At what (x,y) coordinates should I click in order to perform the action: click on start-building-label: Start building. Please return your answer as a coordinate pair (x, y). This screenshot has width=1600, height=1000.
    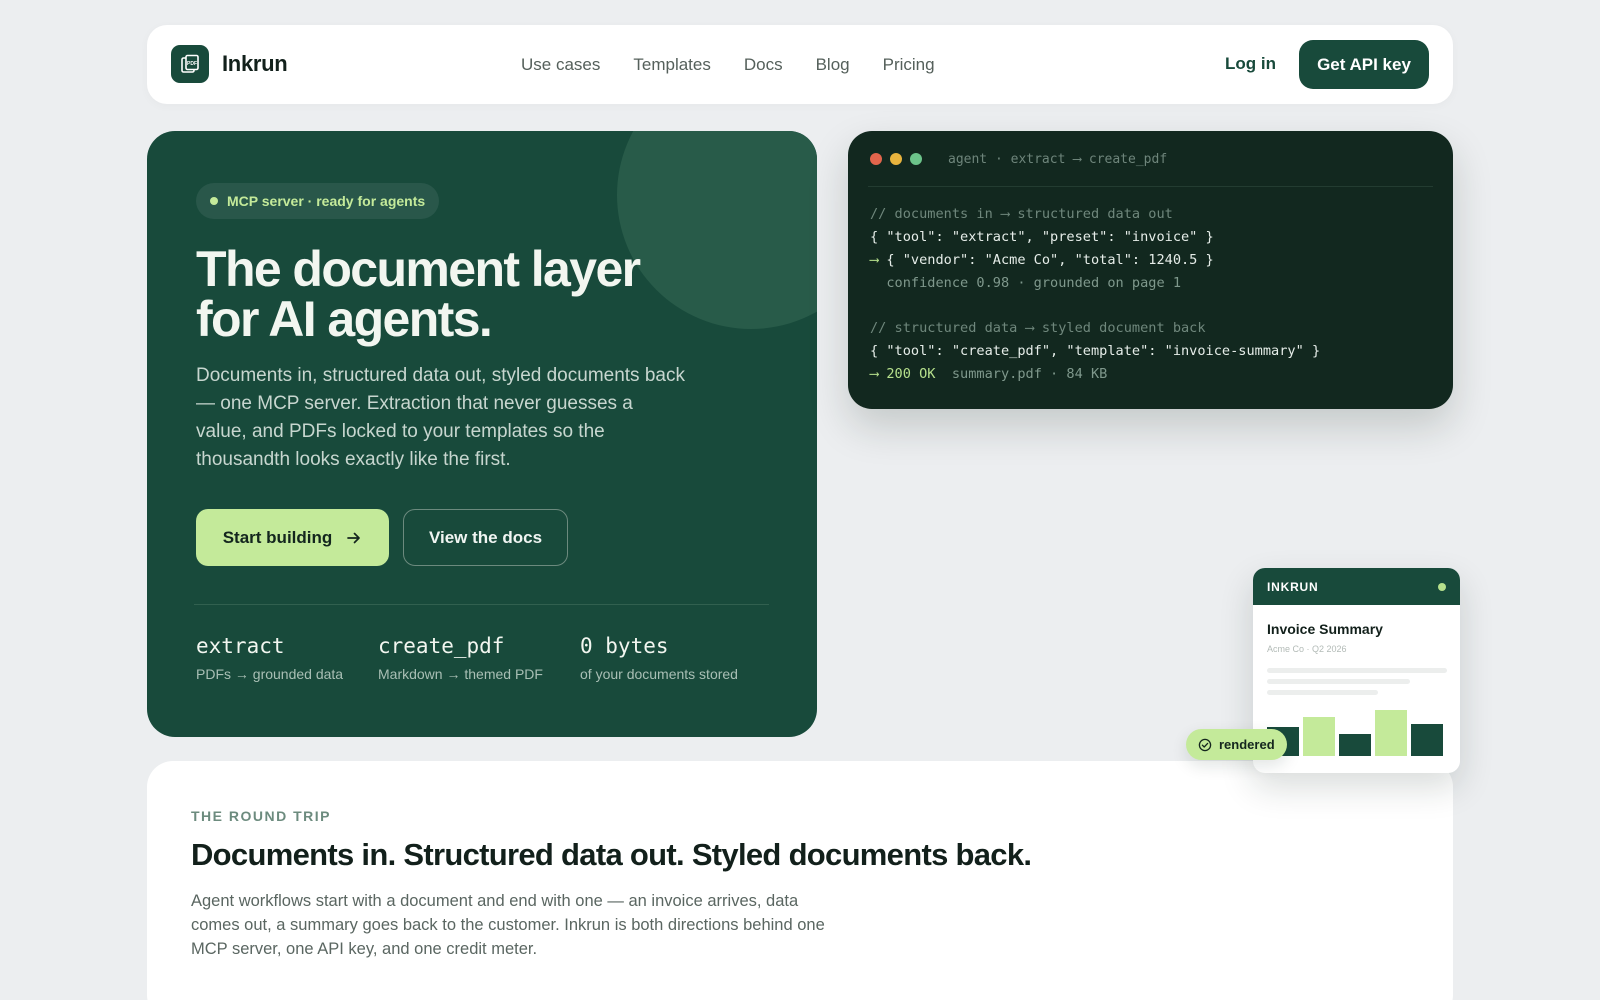
    Looking at the image, I should click on (277, 537).